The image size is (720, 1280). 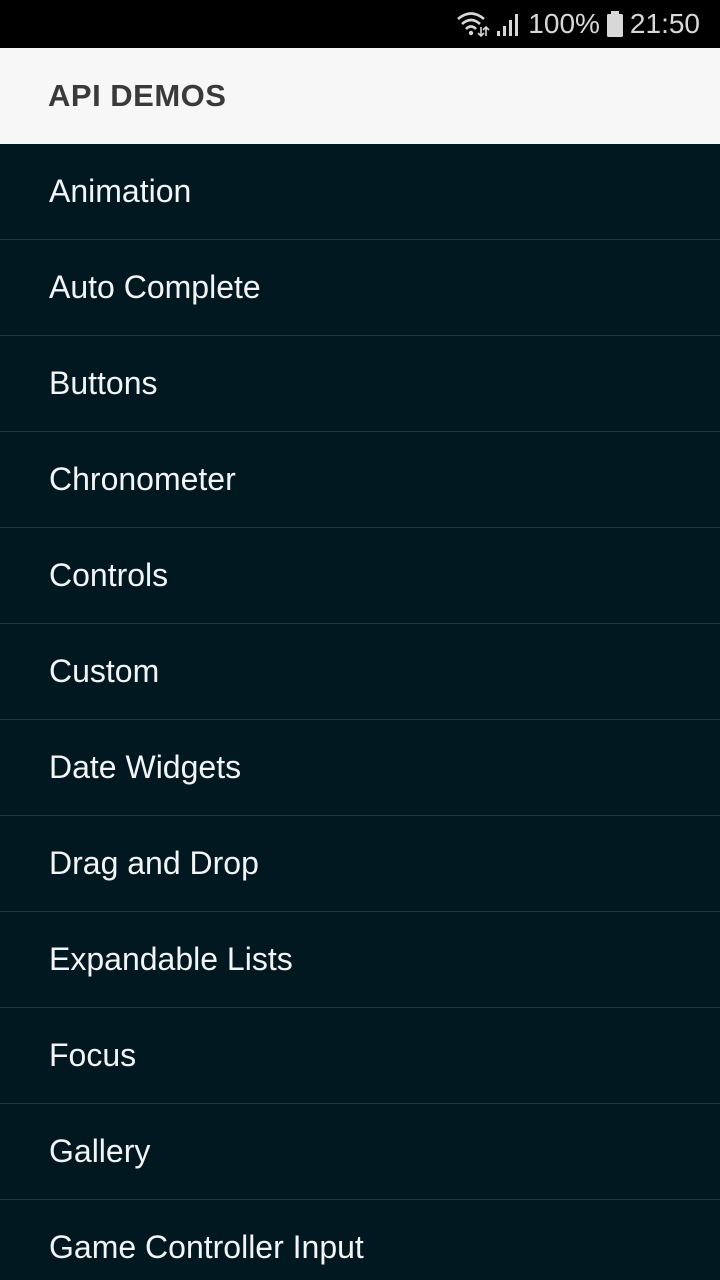 What do you see at coordinates (360, 672) in the screenshot?
I see `list-item: Custom` at bounding box center [360, 672].